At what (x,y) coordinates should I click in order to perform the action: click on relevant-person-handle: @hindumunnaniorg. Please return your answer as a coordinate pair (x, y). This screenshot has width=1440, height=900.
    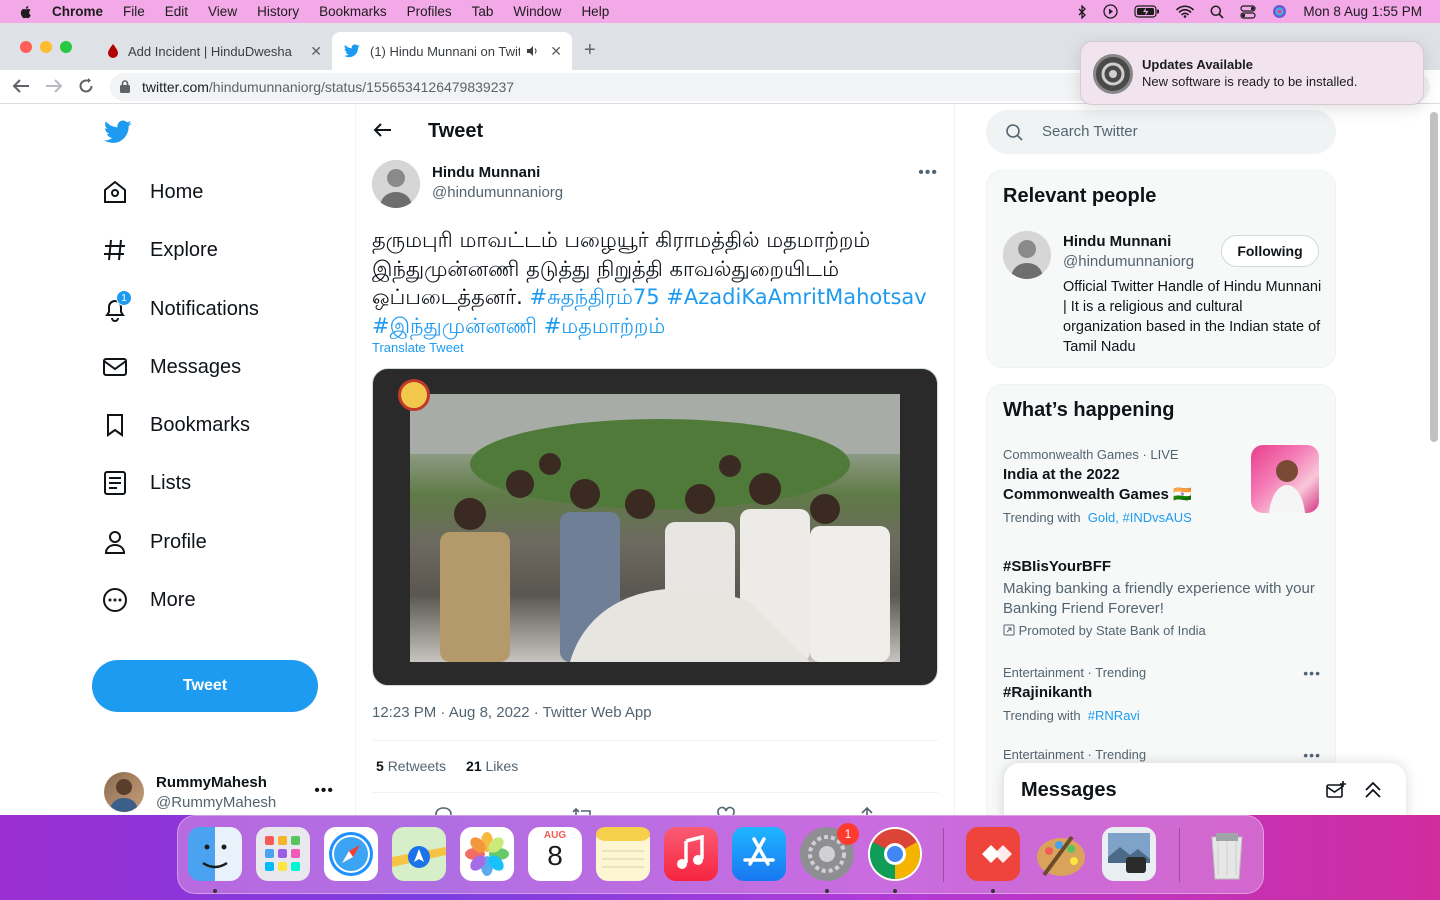
    Looking at the image, I should click on (1128, 261).